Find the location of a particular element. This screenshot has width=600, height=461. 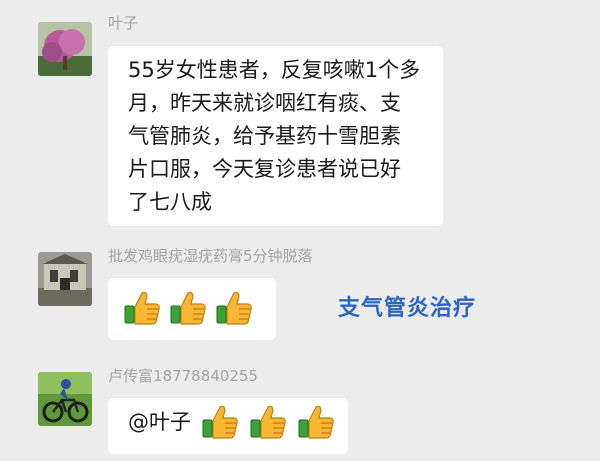

message-bubble: @叶子 is located at coordinates (228, 426).